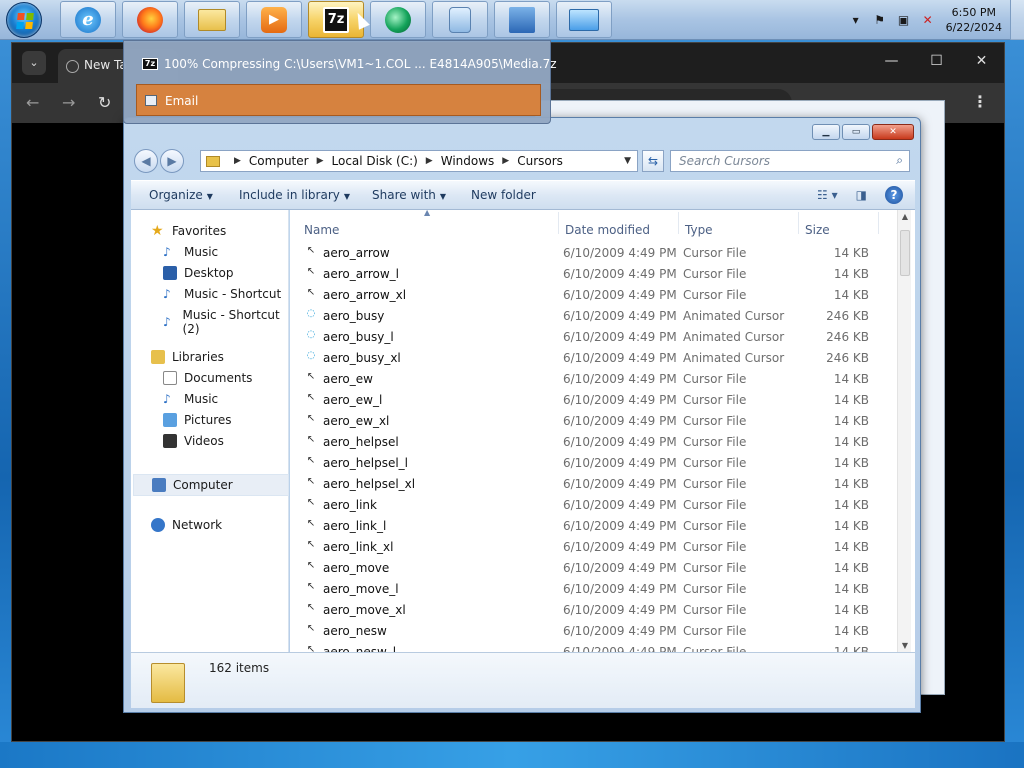 This screenshot has height=768, width=1024. What do you see at coordinates (627, 161) in the screenshot?
I see `chevron-down-icon: ▼` at bounding box center [627, 161].